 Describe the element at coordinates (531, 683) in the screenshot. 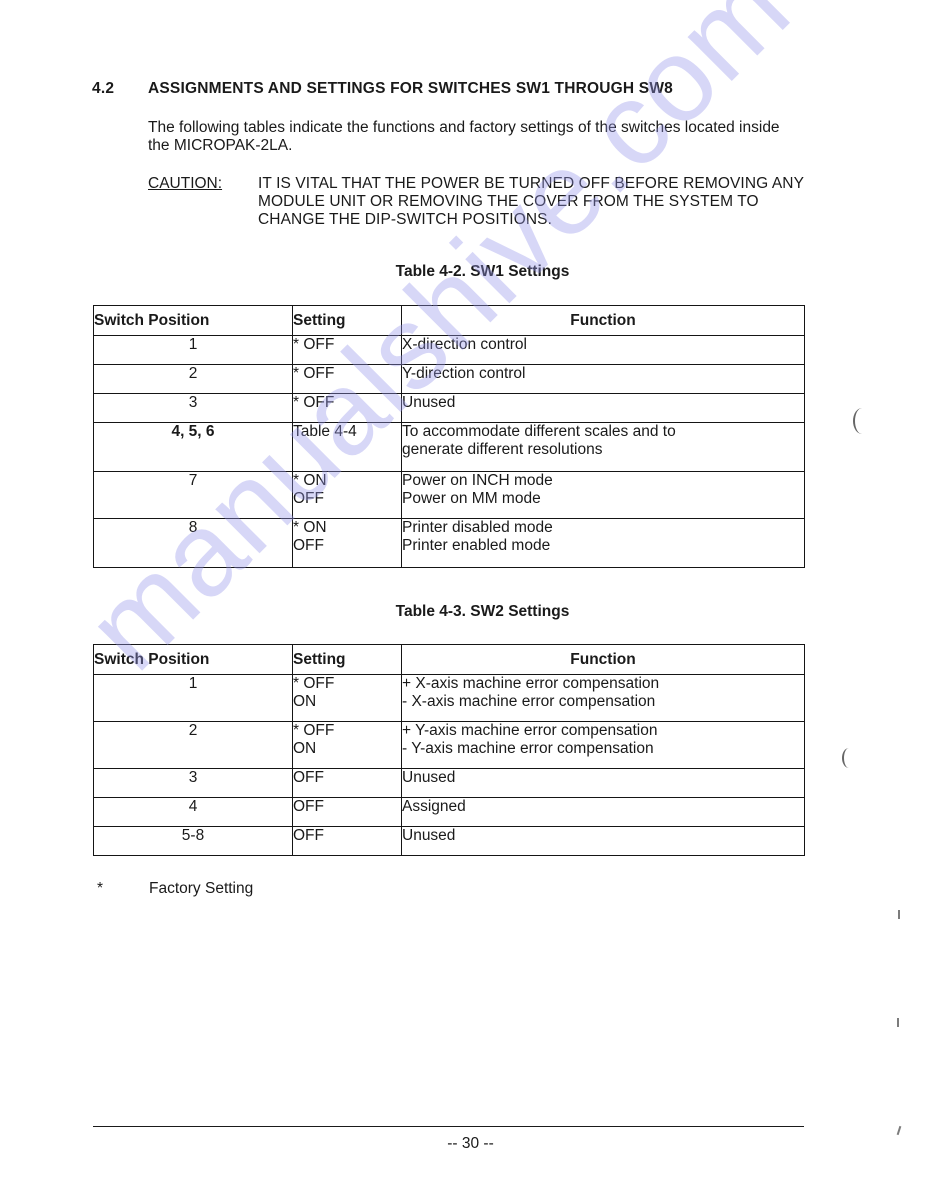

I see `function-line: + X-axis machine error compensation` at that location.